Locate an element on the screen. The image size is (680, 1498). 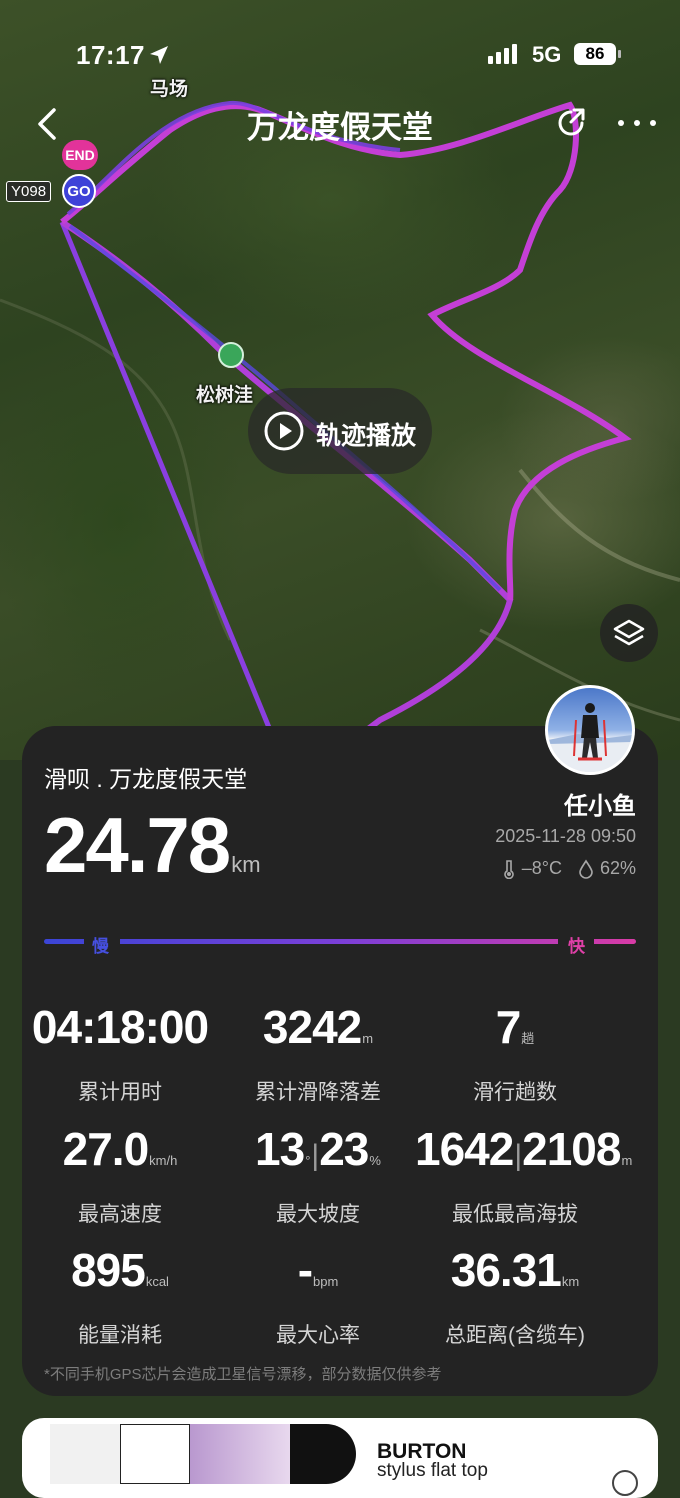
gps-disclaimer: *不同手机GPS芯片会造成卫星信号漂移，部分数据仅供参考 is located at coordinates (243, 1374).